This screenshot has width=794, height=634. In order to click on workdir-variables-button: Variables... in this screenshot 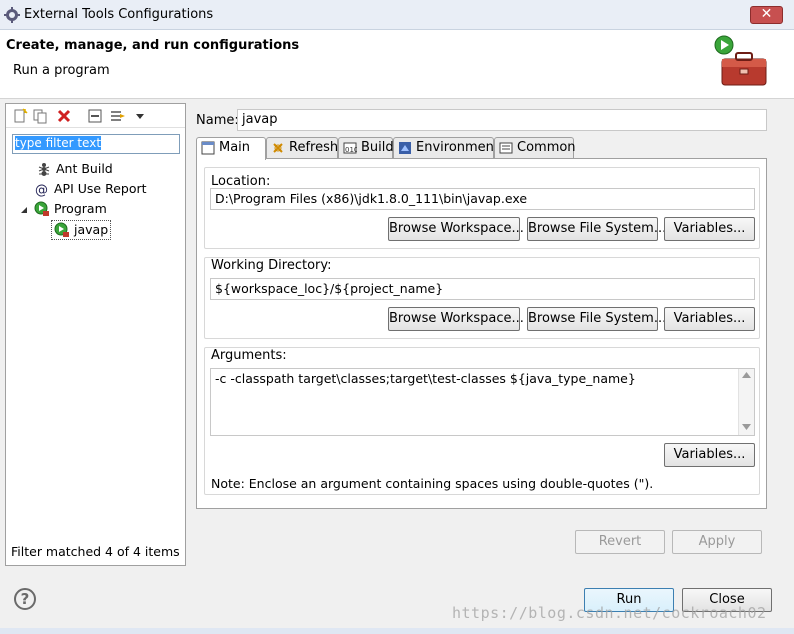, I will do `click(709, 319)`.